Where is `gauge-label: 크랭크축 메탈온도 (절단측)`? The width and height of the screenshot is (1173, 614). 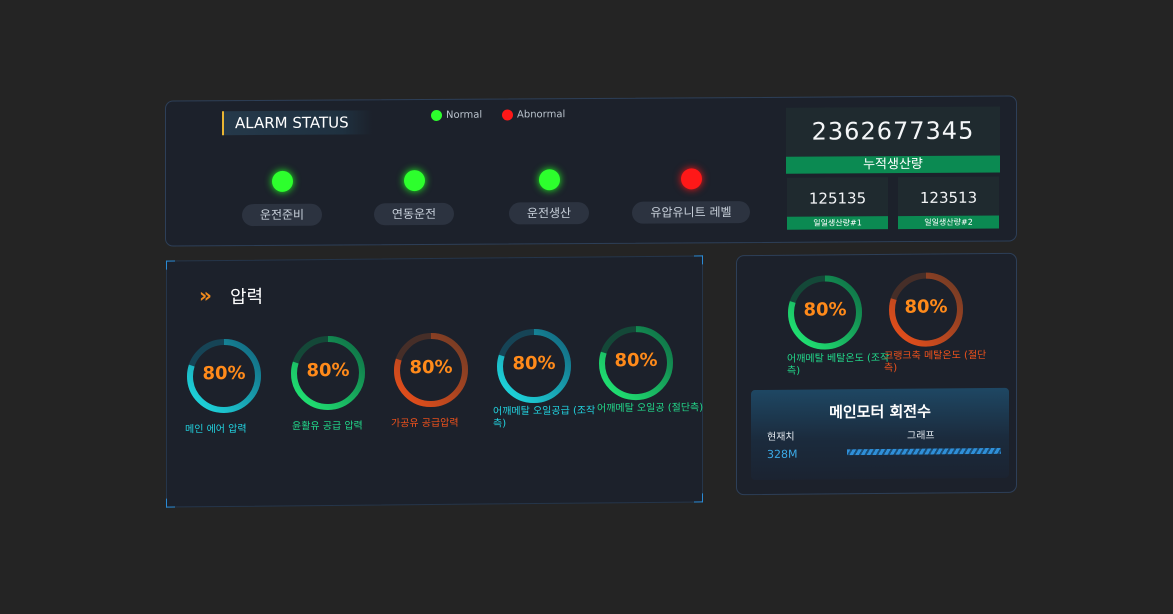 gauge-label: 크랭크축 메탈온도 (절단측) is located at coordinates (935, 362).